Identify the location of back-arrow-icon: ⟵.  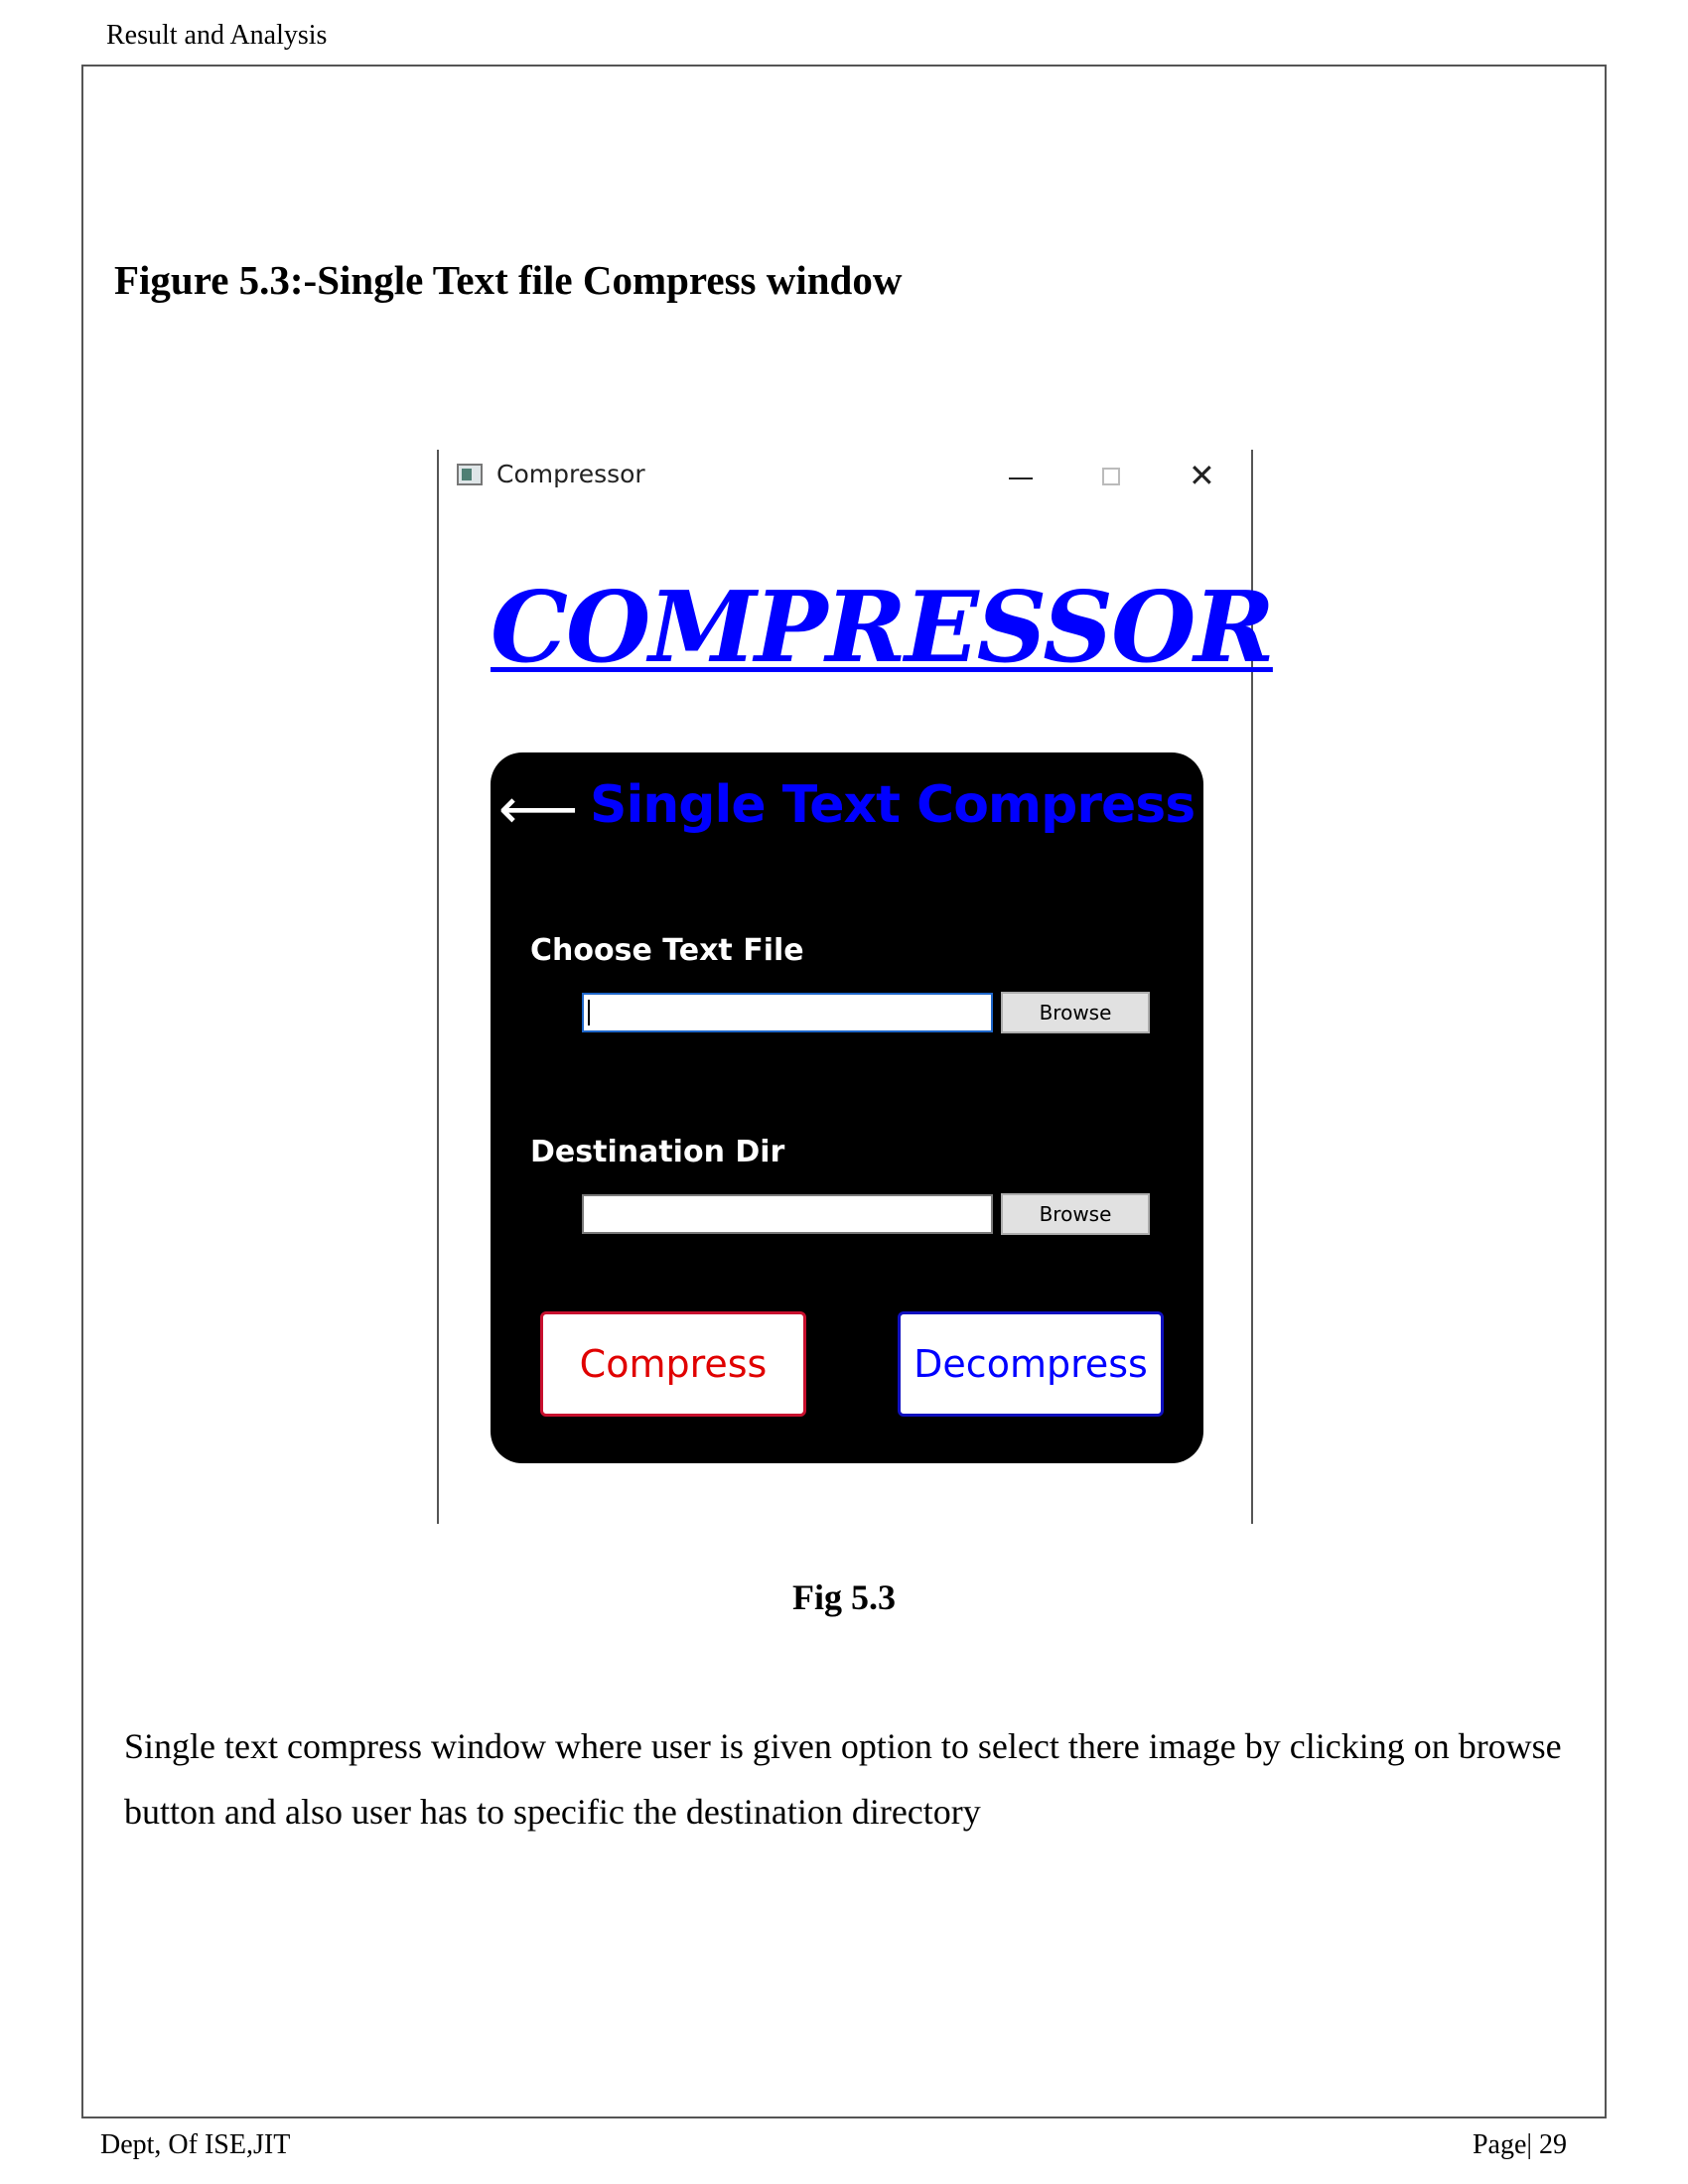
(538, 810).